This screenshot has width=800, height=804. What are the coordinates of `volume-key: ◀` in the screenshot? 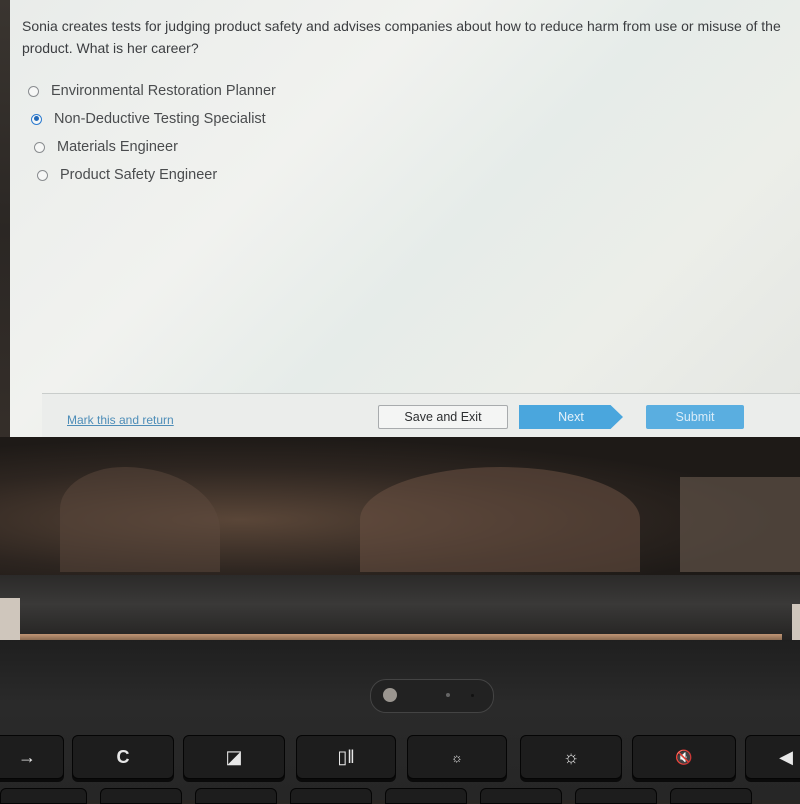 It's located at (772, 757).